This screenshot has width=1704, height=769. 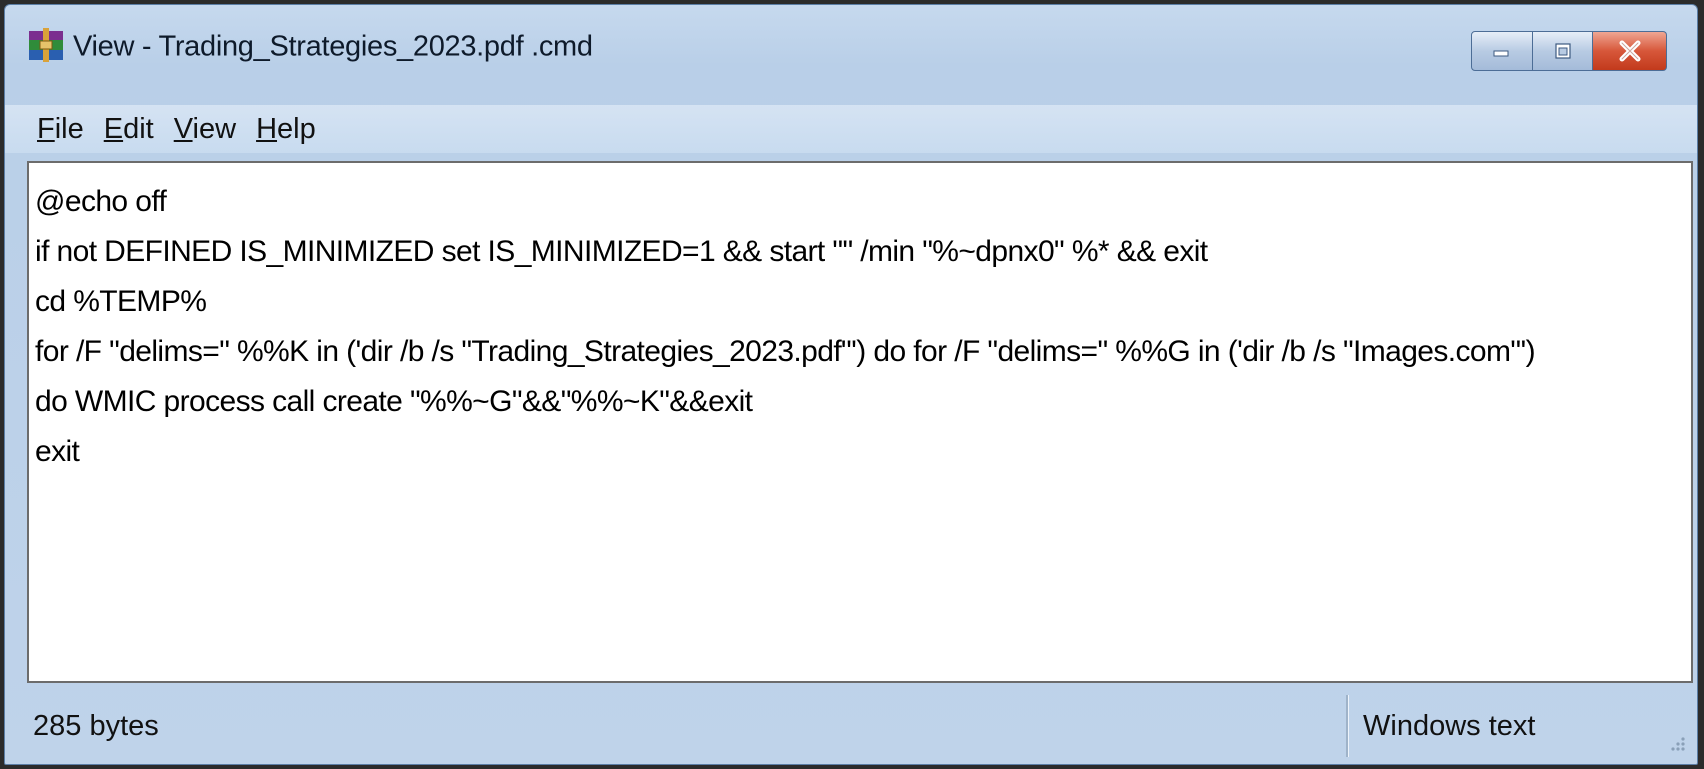 I want to click on code-line: exit, so click(x=57, y=451).